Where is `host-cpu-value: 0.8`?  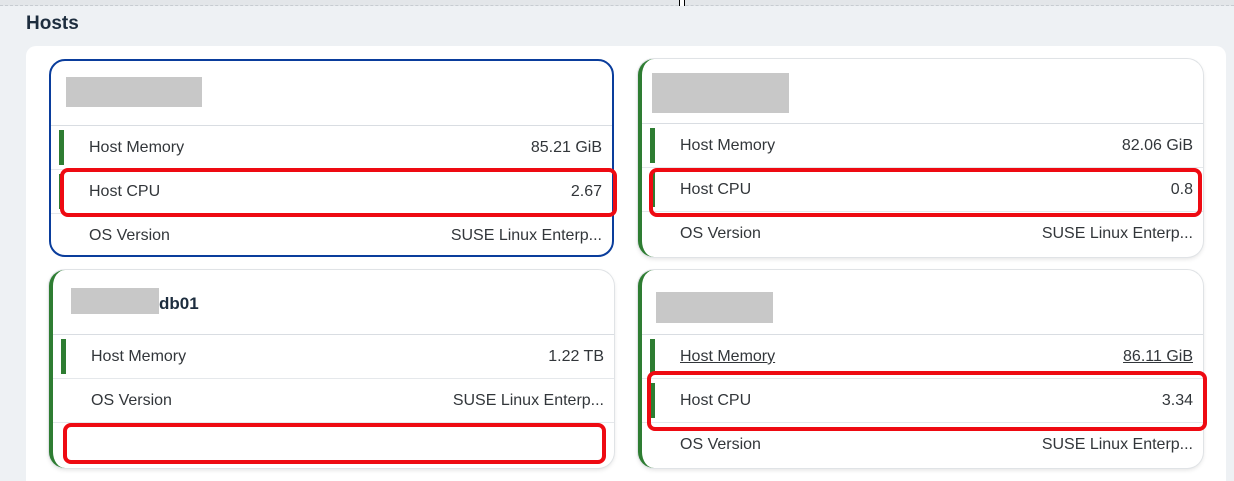 host-cpu-value: 0.8 is located at coordinates (1181, 189).